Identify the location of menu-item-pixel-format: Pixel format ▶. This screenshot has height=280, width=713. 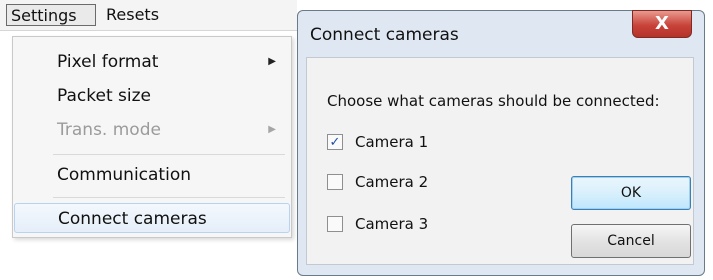
(152, 62).